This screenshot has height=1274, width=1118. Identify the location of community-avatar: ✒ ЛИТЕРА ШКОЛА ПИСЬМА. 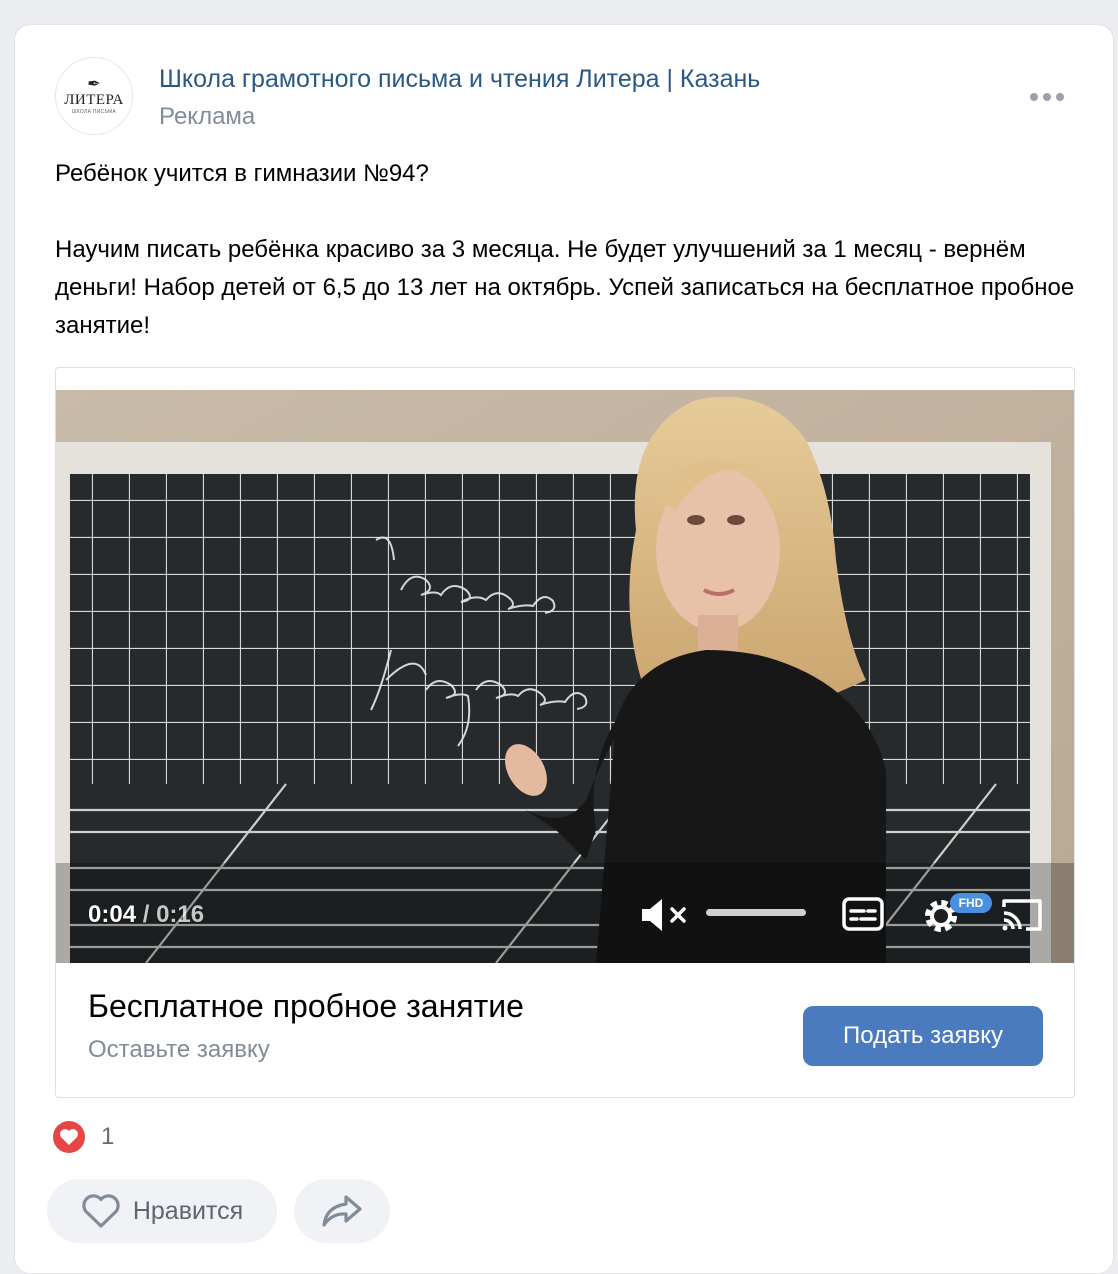
(94, 96).